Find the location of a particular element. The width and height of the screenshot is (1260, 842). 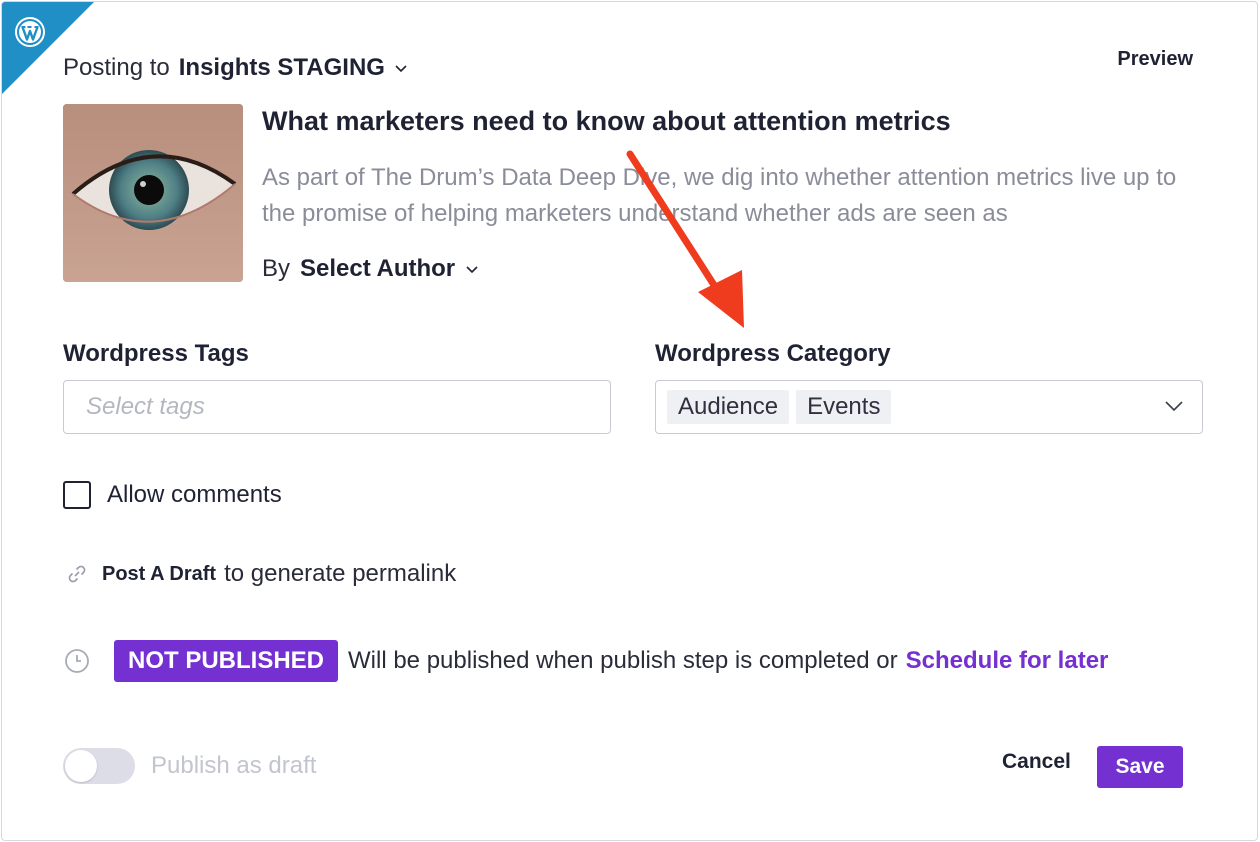

author-row: By Select Author is located at coordinates (370, 269).